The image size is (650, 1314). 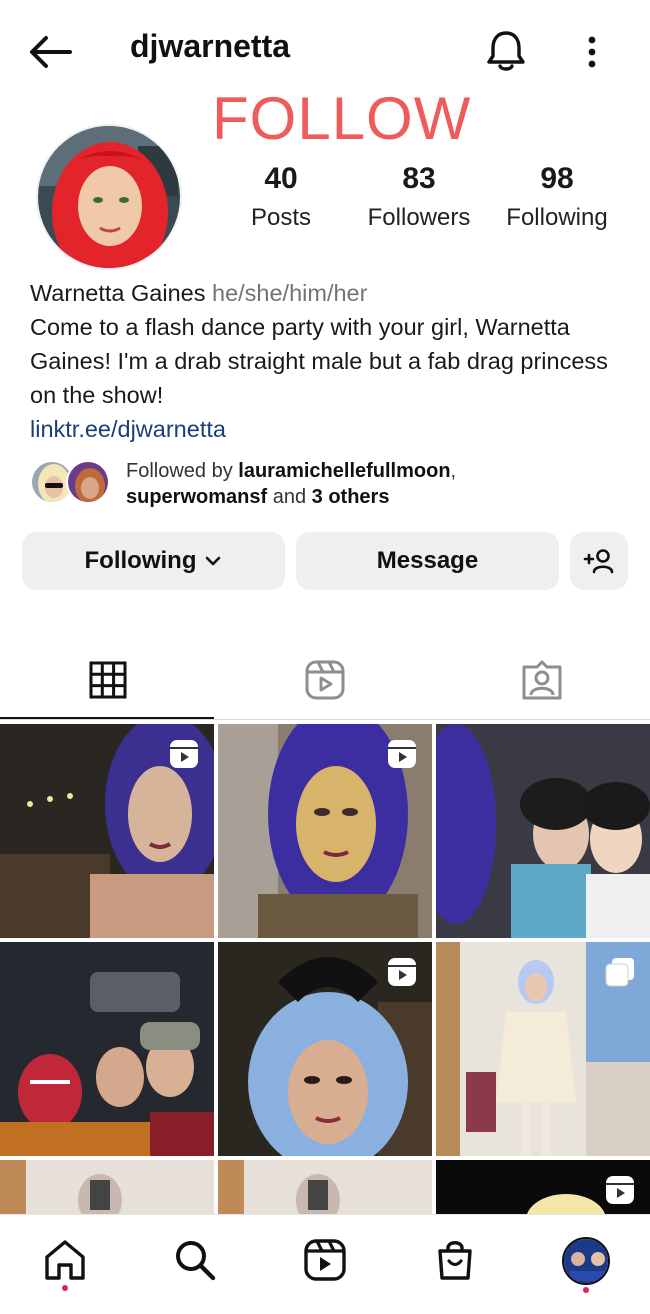 What do you see at coordinates (419, 217) in the screenshot?
I see `stat-followers-label: Followers` at bounding box center [419, 217].